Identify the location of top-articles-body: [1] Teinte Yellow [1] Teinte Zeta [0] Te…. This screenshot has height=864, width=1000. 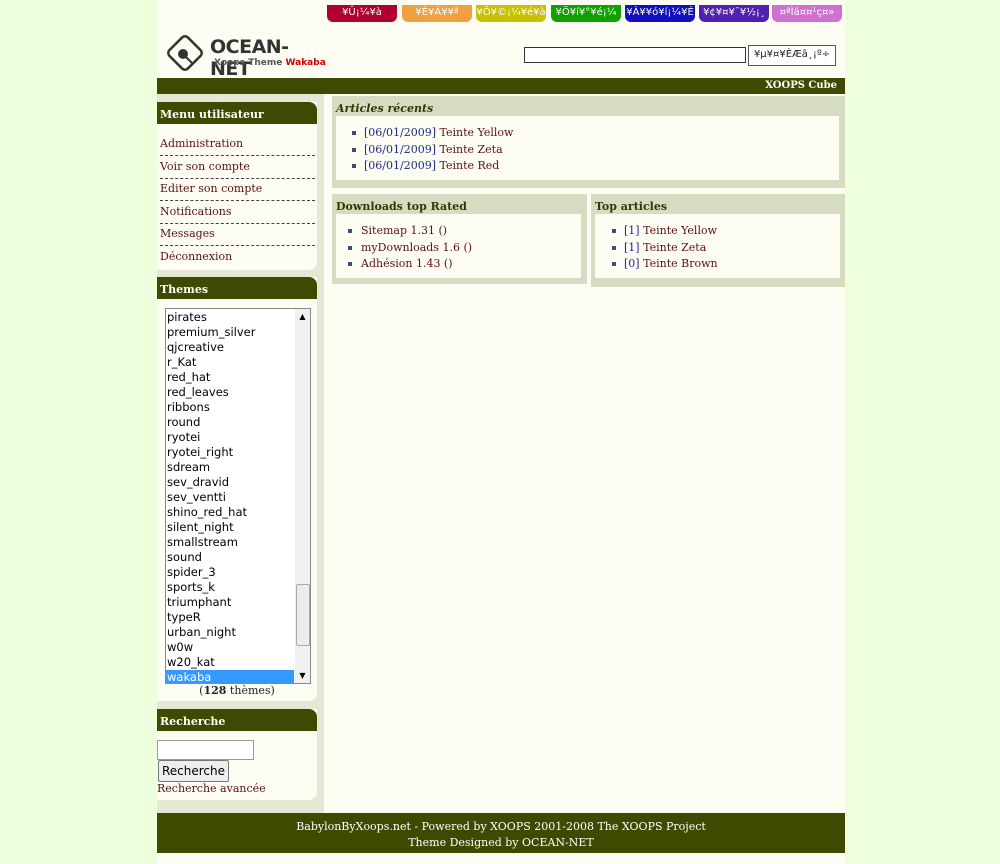
(717, 246).